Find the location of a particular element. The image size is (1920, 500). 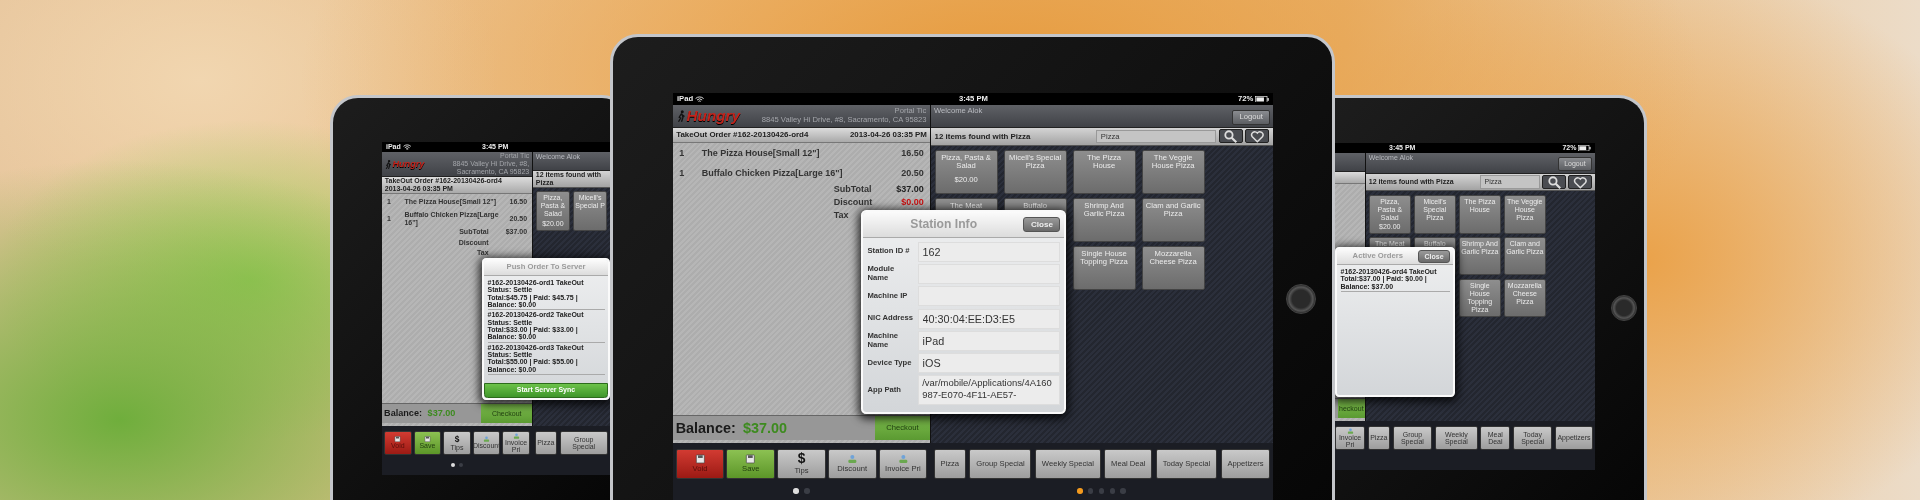

close-button: Close is located at coordinates (1042, 224).